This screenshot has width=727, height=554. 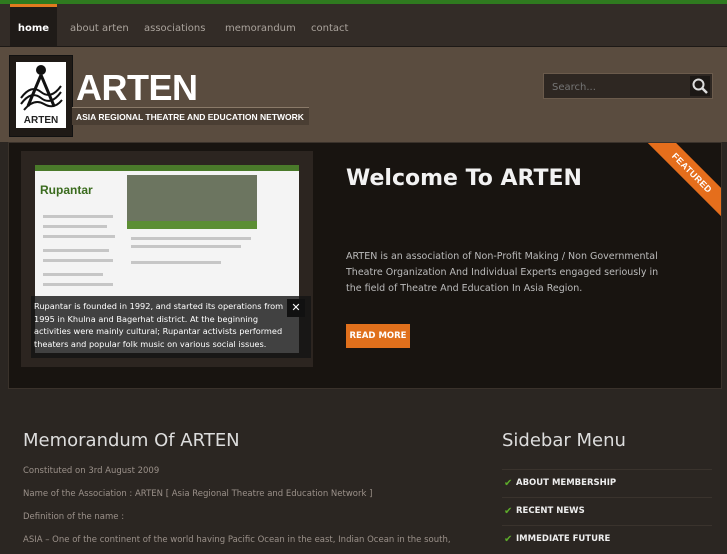 What do you see at coordinates (260, 25) in the screenshot?
I see `nav-item-memorandum: memorandum` at bounding box center [260, 25].